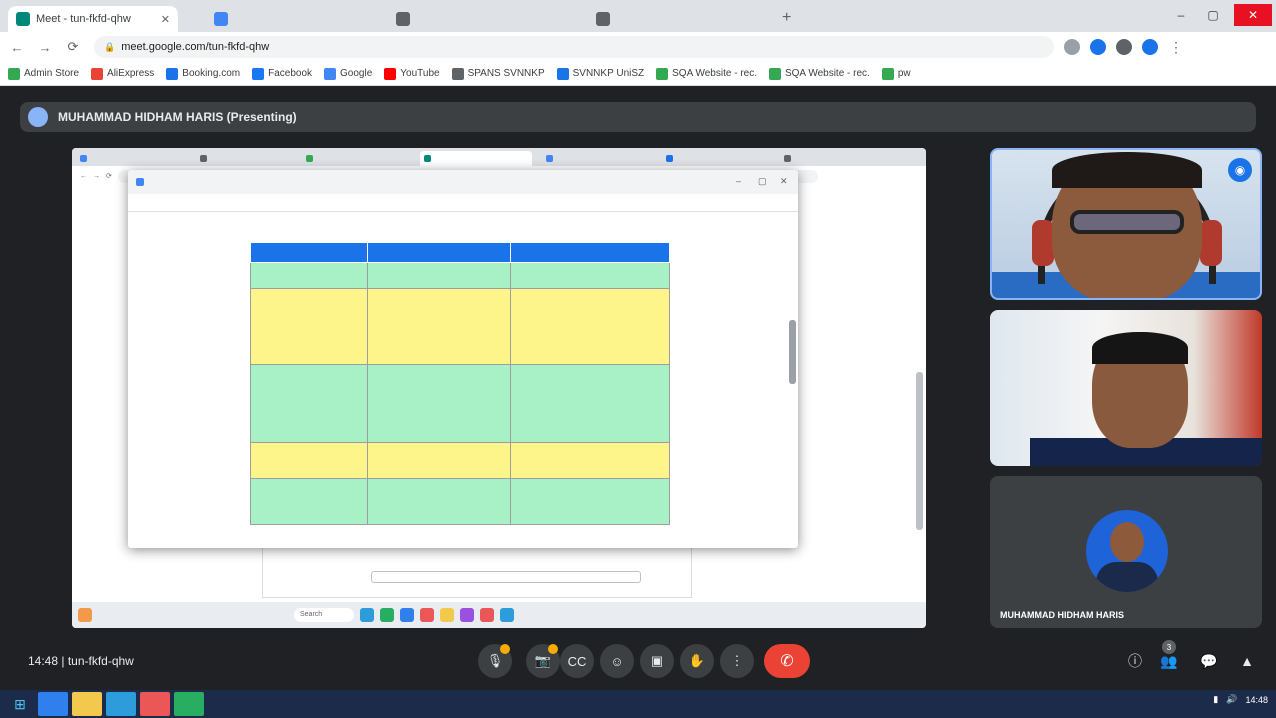 This screenshot has height=718, width=1276. I want to click on popup-scrollbar, so click(792, 352).